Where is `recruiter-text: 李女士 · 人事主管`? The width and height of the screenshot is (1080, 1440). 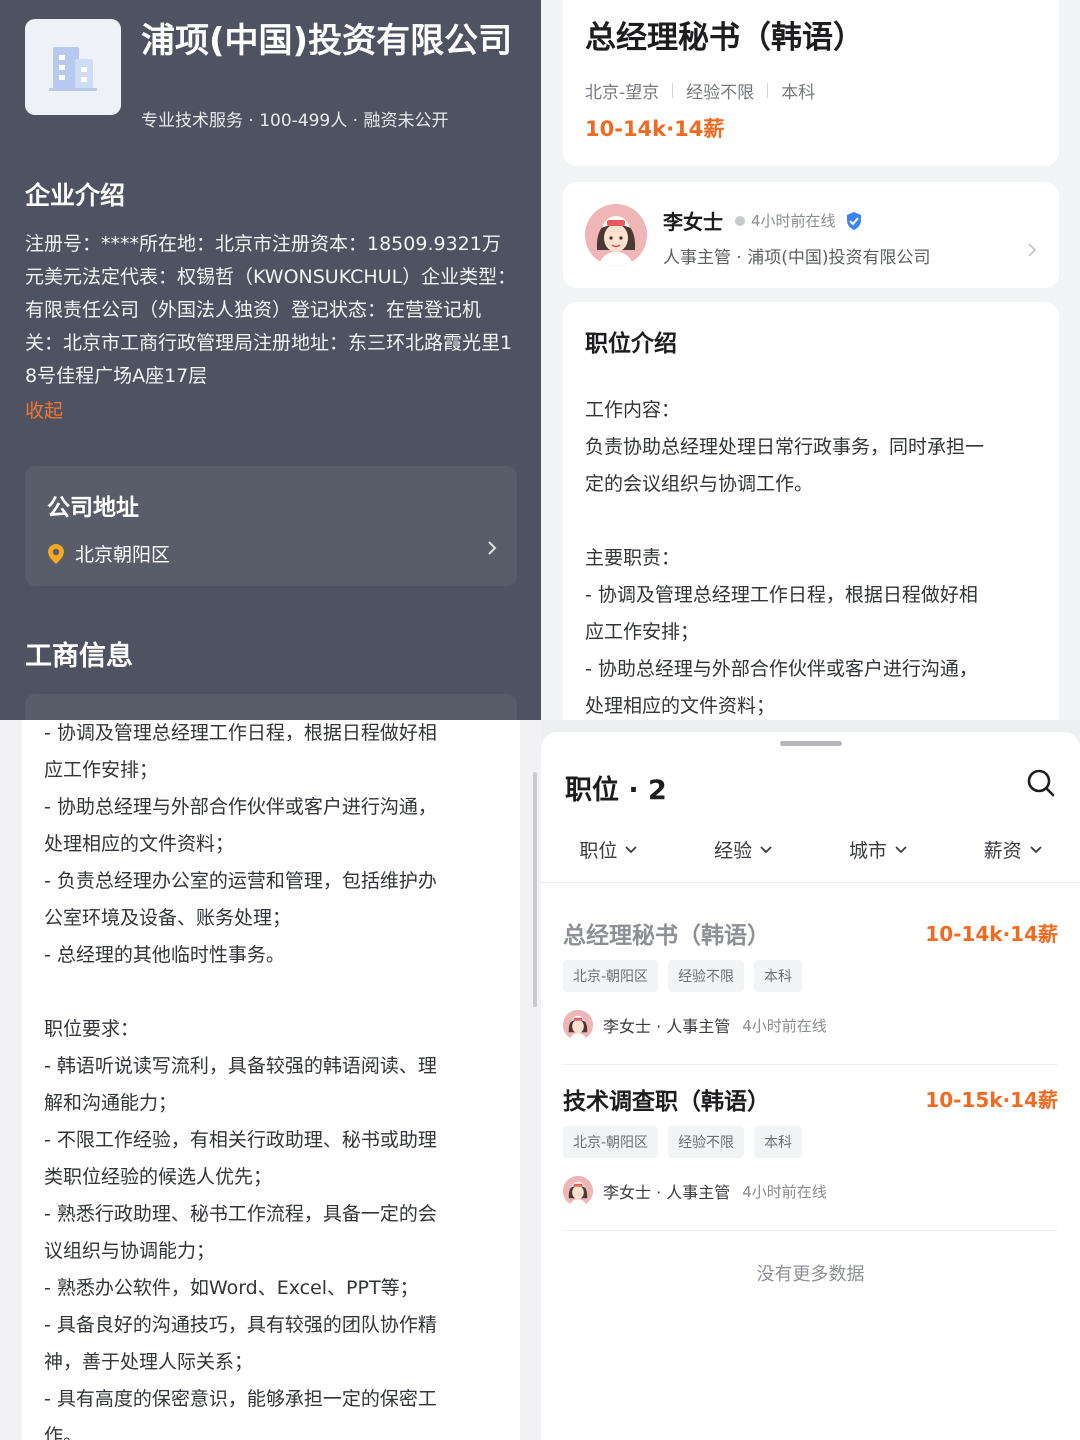
recruiter-text: 李女士 · 人事主管 is located at coordinates (667, 1192).